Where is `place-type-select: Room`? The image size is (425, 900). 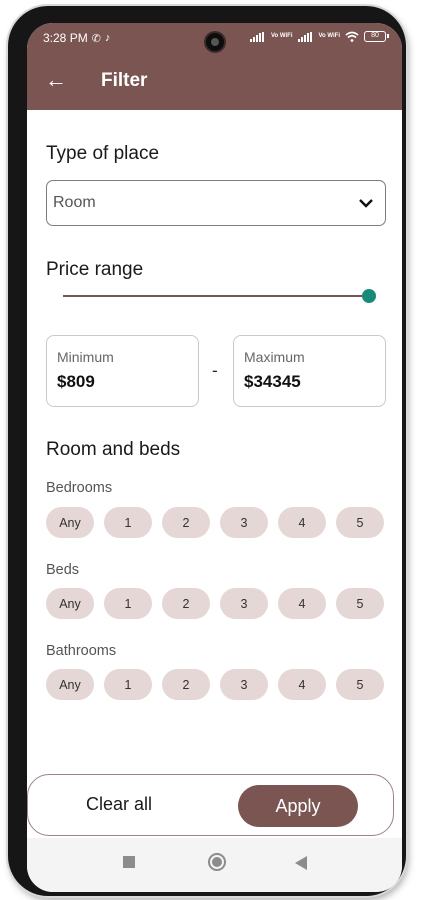 place-type-select: Room is located at coordinates (216, 203).